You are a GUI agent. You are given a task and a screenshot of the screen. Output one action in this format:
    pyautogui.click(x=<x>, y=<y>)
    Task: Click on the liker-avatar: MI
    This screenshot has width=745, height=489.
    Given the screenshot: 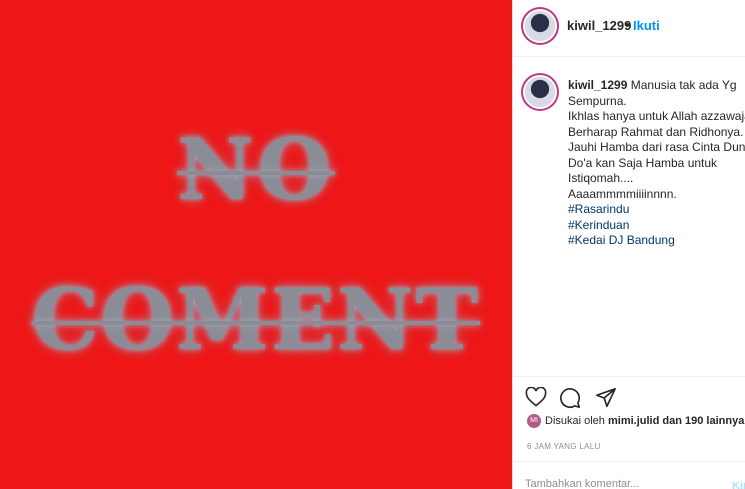 What is the action you would take?
    pyautogui.click(x=534, y=421)
    